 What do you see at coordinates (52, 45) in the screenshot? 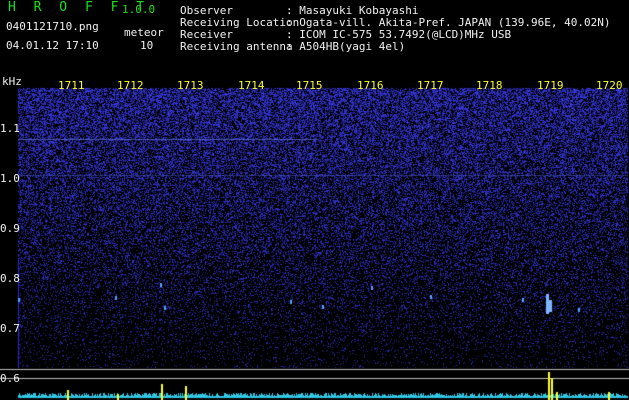
I see `datetime-label: 04.01.12 17:10` at bounding box center [52, 45].